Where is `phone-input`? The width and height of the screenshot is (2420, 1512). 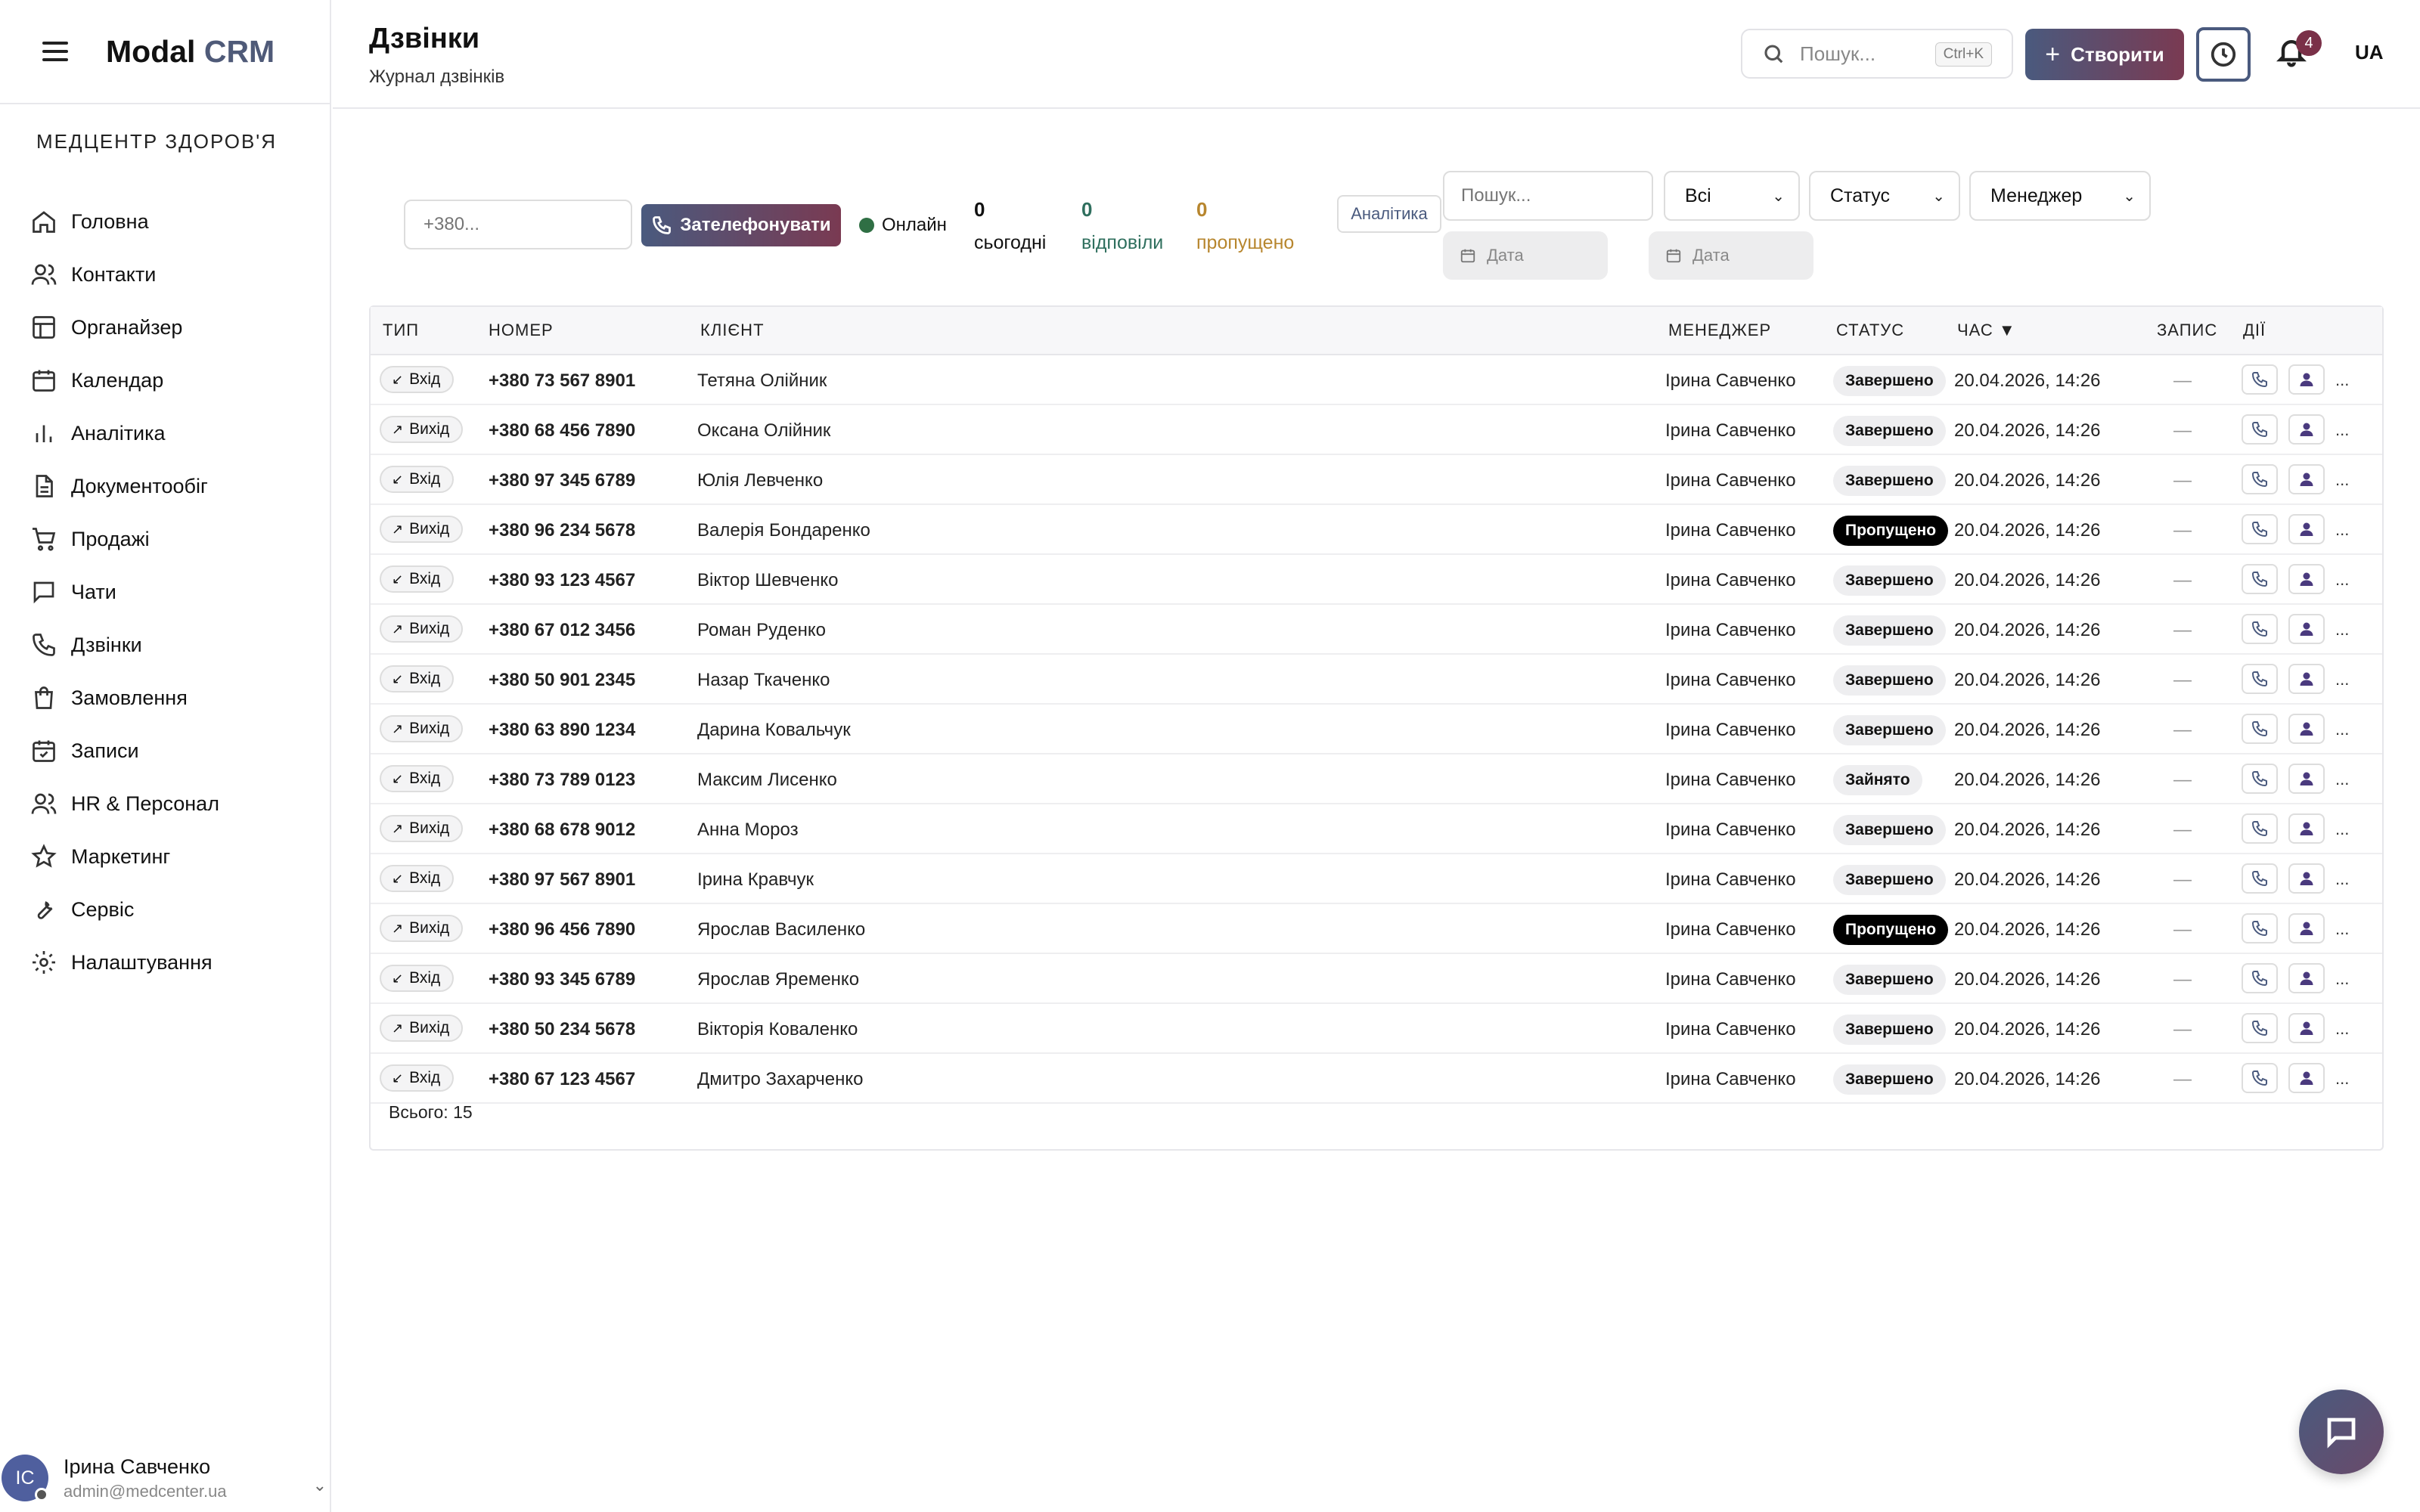 phone-input is located at coordinates (518, 224).